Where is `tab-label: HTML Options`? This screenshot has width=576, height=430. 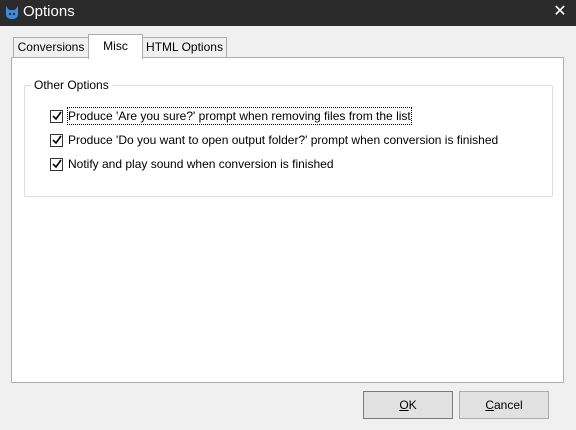 tab-label: HTML Options is located at coordinates (184, 47).